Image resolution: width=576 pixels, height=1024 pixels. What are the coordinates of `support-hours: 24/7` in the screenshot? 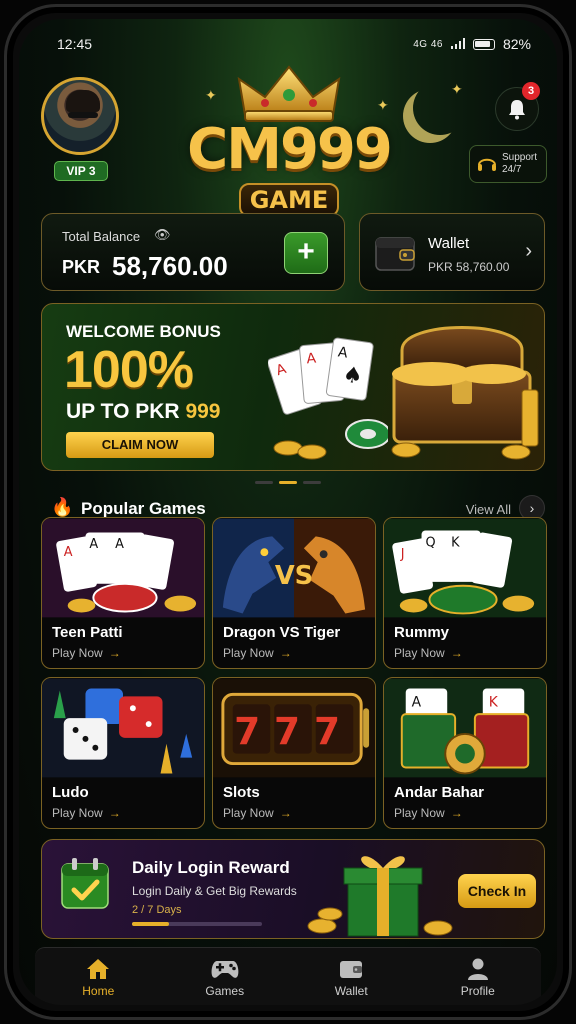 It's located at (512, 169).